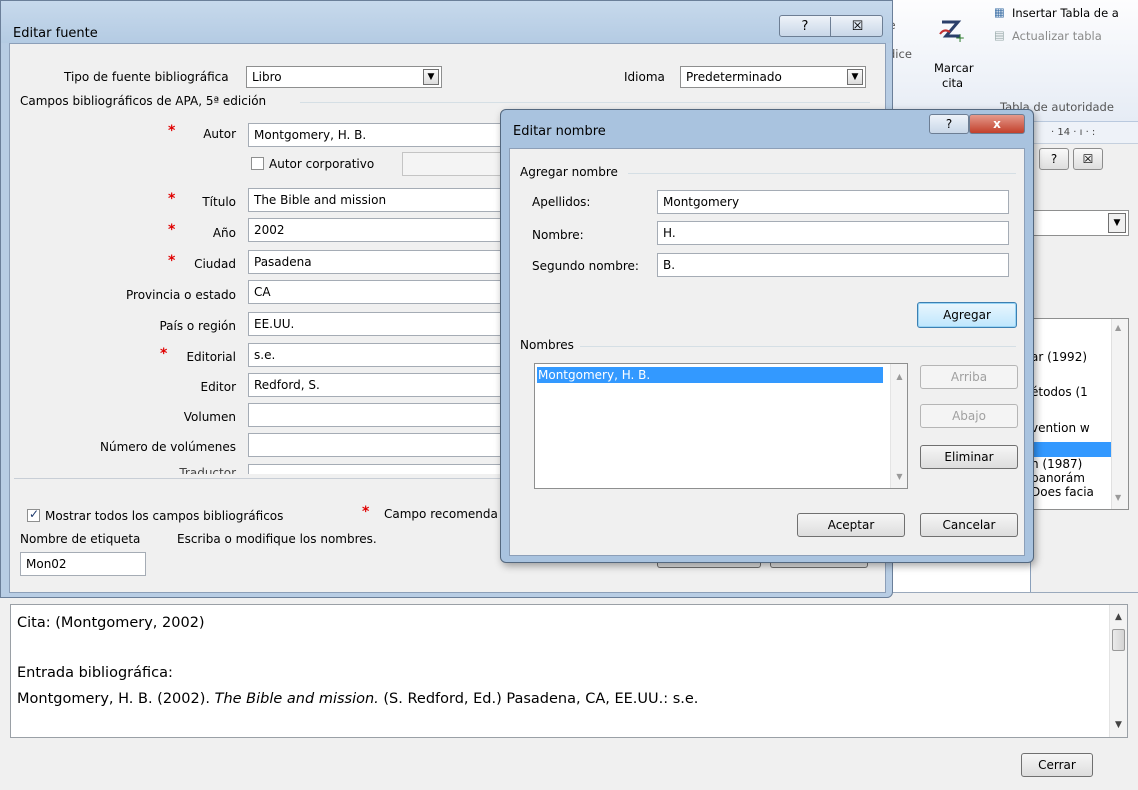  Describe the element at coordinates (95, 673) in the screenshot. I see `bibliography-heading: Entrada bibliográfica:` at that location.